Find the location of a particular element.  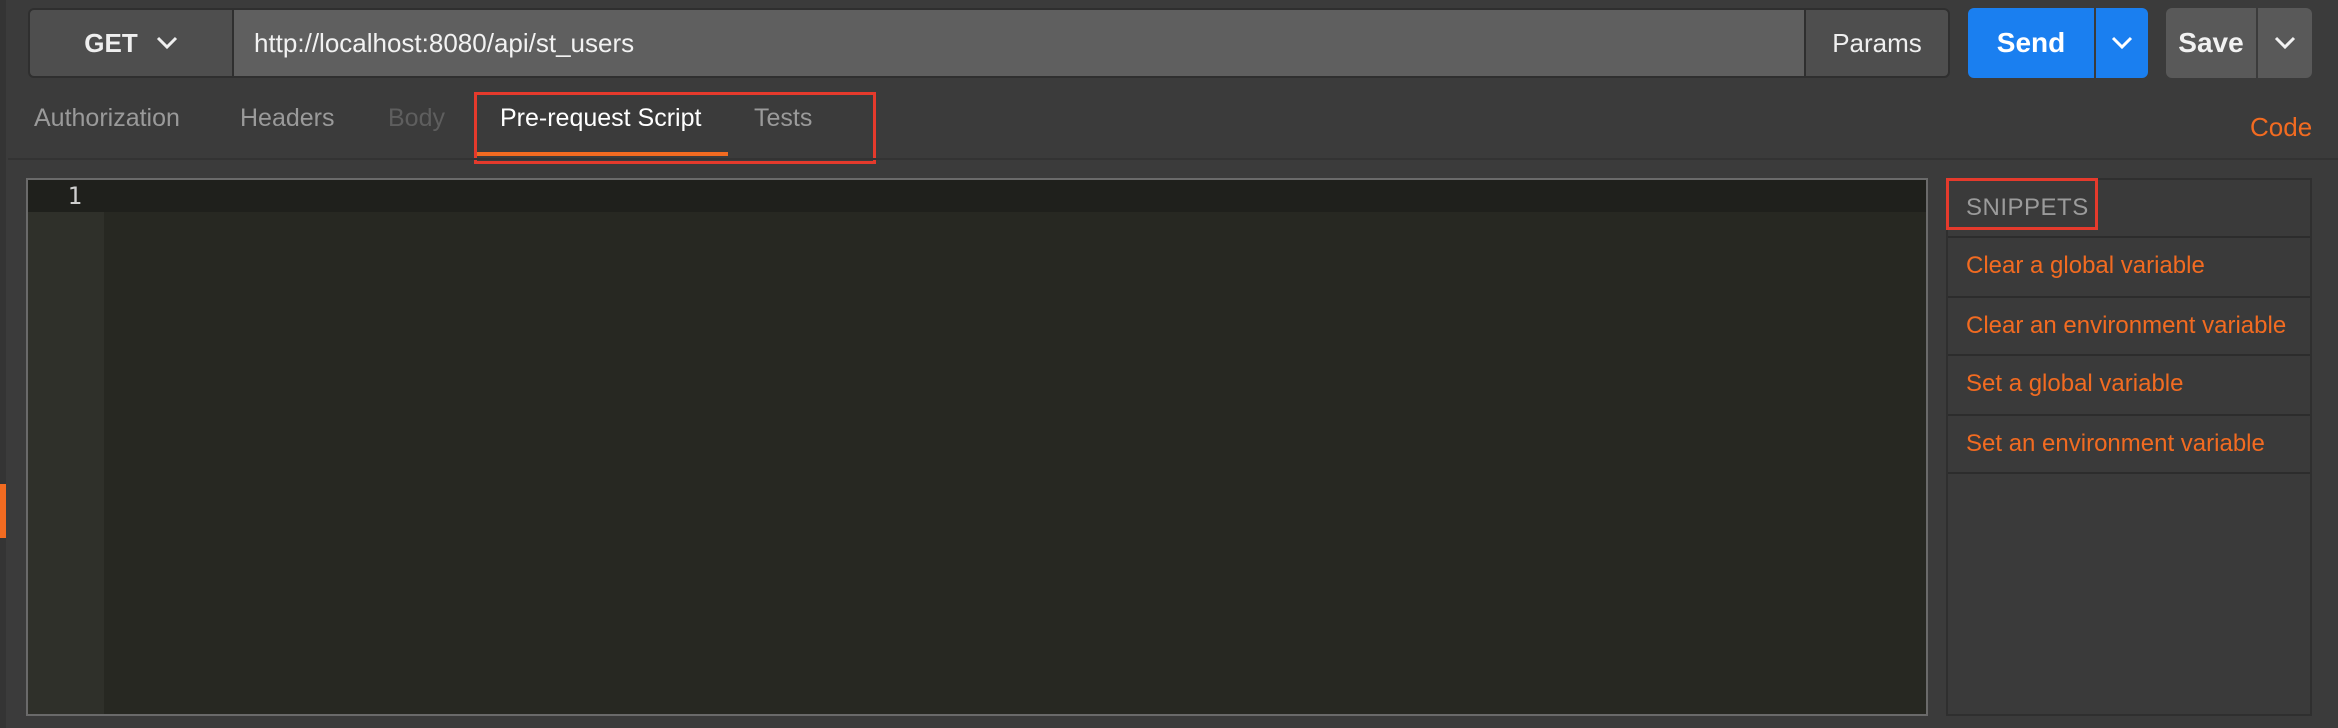

snippets-highlight-box is located at coordinates (2022, 204).